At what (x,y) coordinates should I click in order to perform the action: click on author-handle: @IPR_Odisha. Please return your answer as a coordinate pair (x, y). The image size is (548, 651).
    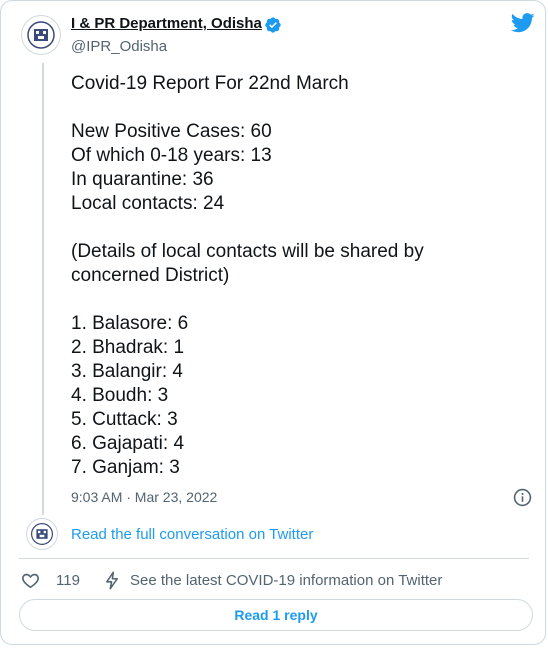
    Looking at the image, I should click on (119, 46).